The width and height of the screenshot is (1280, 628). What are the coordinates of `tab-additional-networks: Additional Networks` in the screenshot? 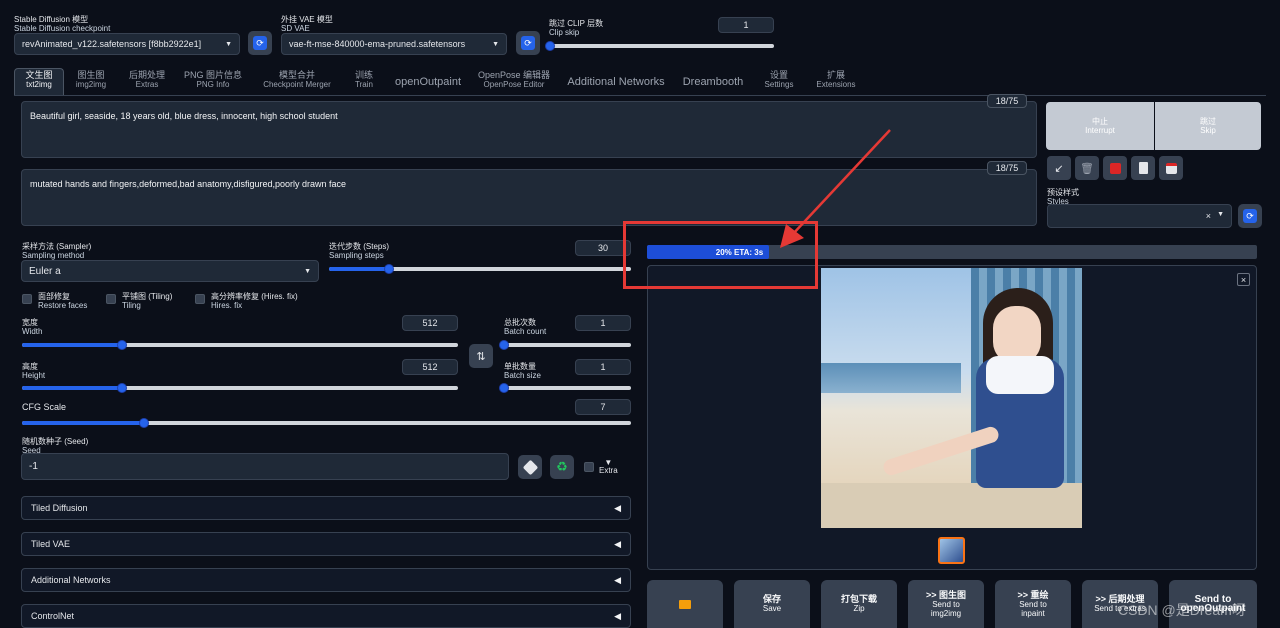 It's located at (616, 82).